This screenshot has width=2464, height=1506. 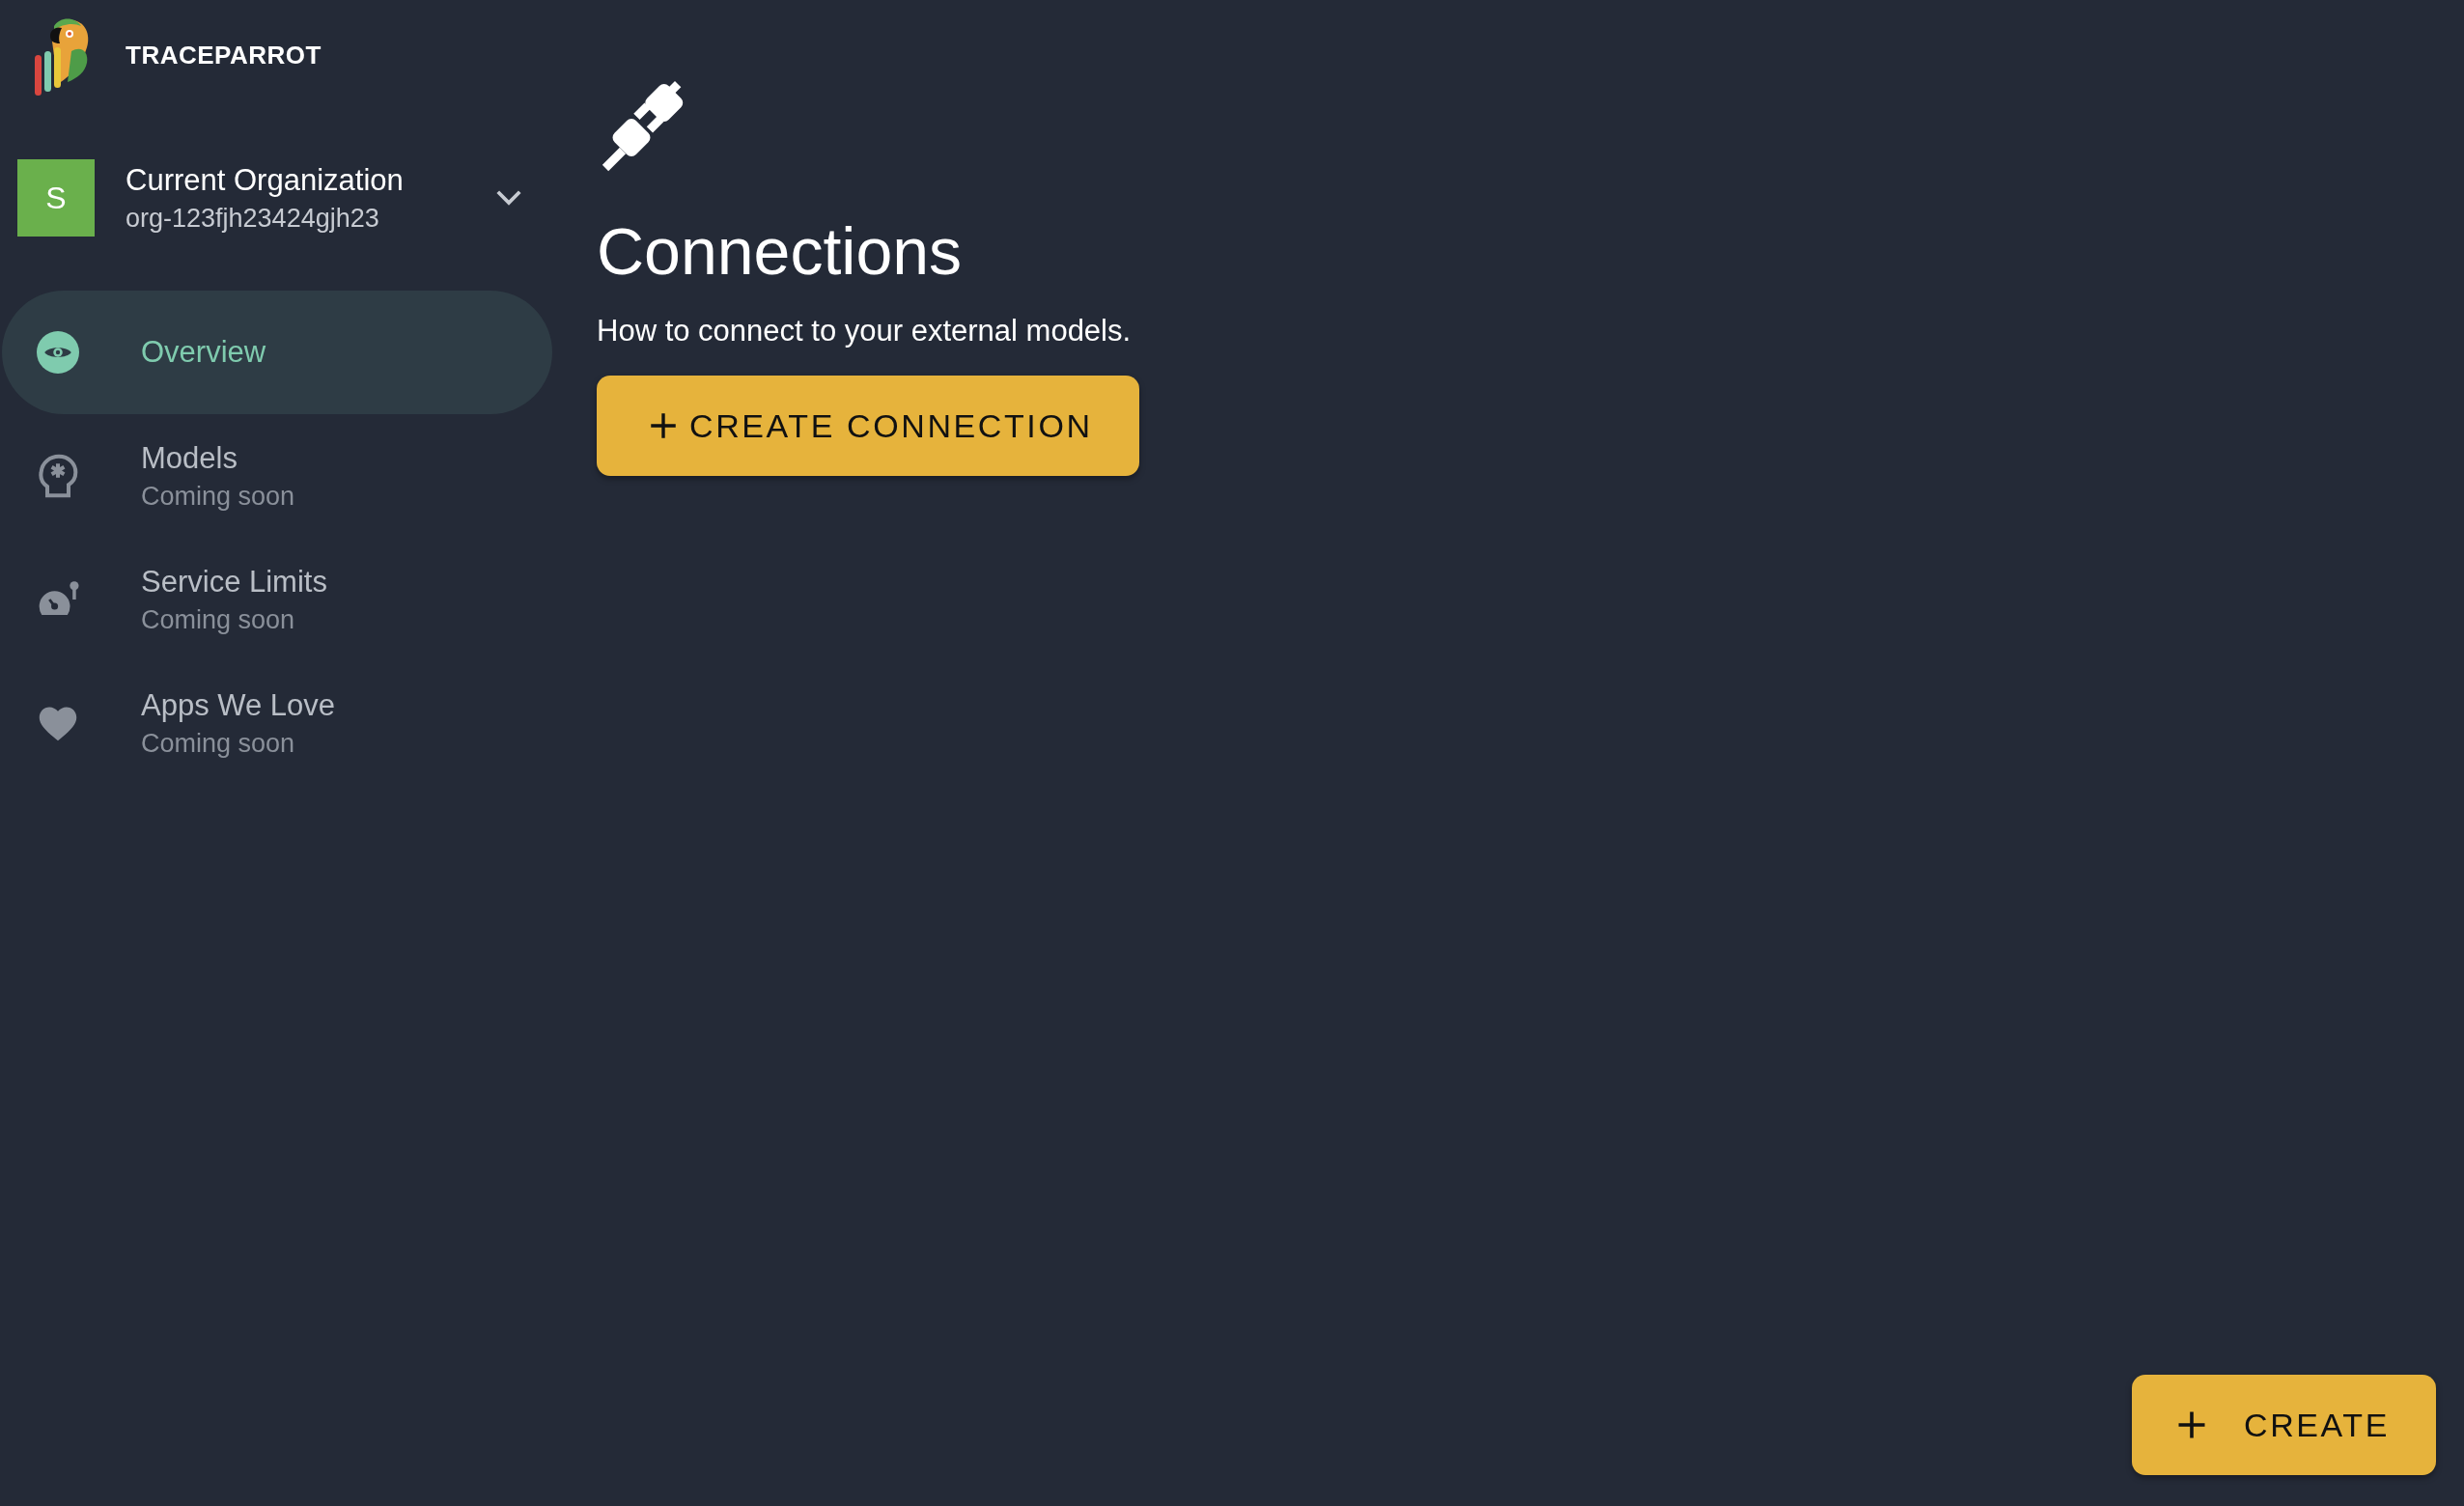 I want to click on head-icon, so click(x=58, y=476).